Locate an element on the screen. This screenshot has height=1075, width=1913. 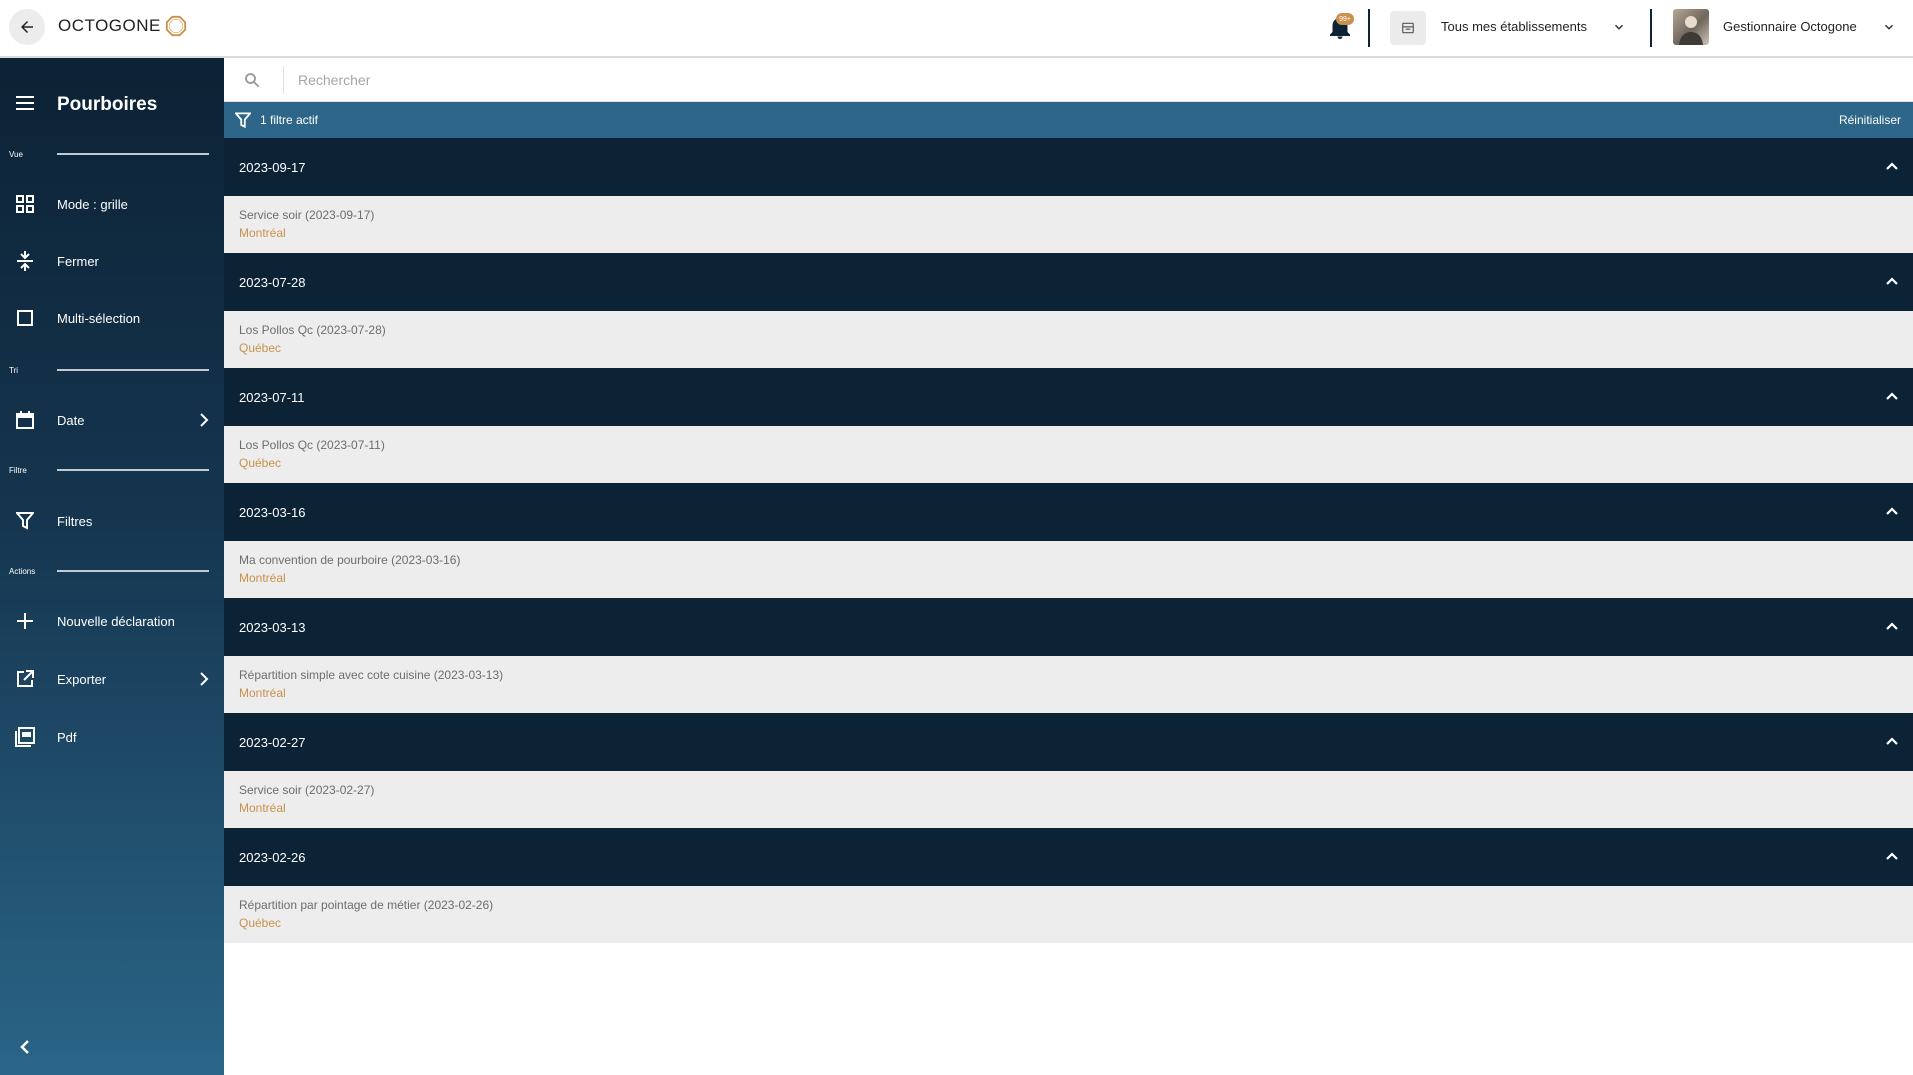
establishment-icon-button is located at coordinates (1408, 28).